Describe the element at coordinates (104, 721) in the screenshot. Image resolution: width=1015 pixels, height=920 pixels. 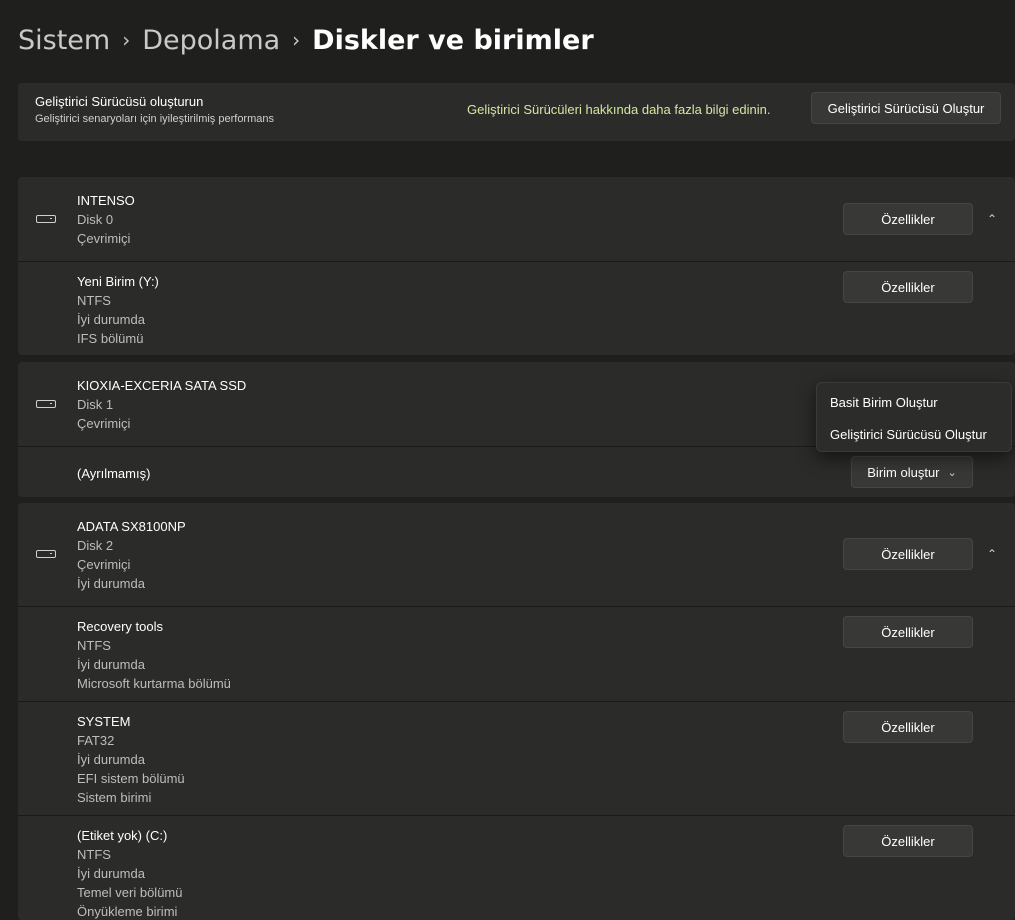
I see `volume-name: SYSTEM` at that location.